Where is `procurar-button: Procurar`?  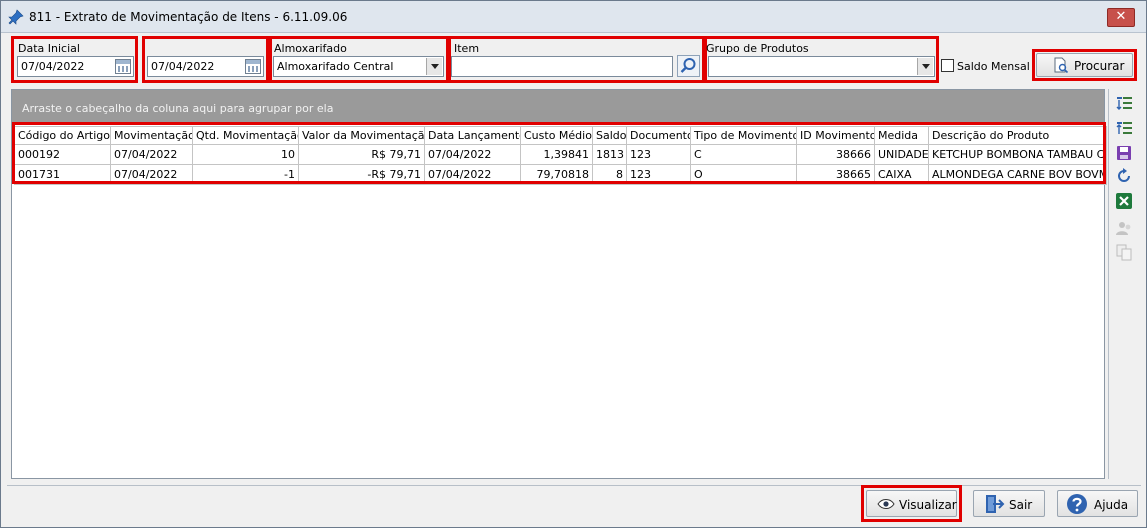 procurar-button: Procurar is located at coordinates (1084, 65).